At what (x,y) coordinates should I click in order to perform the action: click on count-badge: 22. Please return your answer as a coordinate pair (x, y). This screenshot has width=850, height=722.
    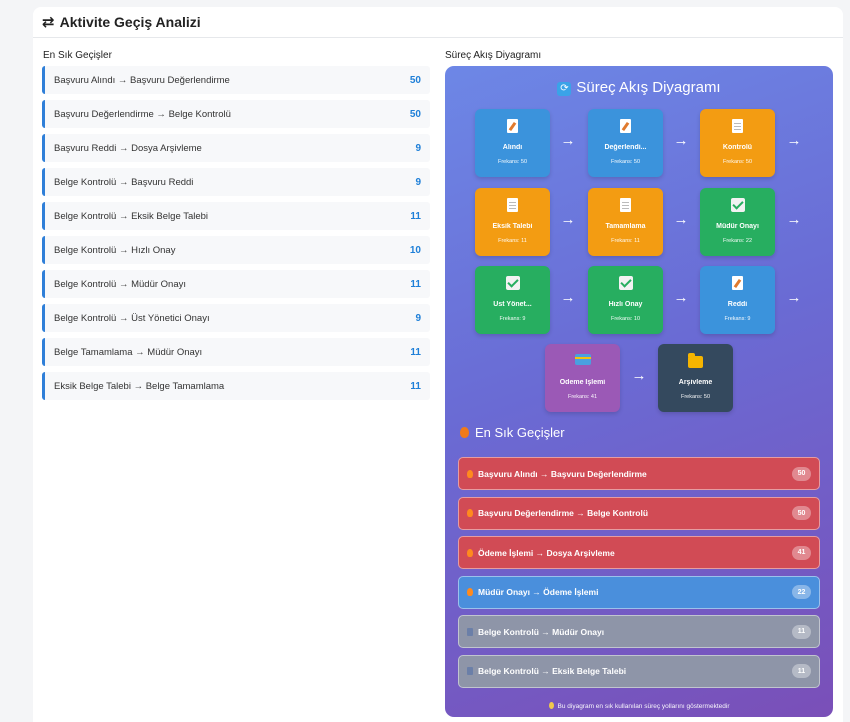
    Looking at the image, I should click on (801, 592).